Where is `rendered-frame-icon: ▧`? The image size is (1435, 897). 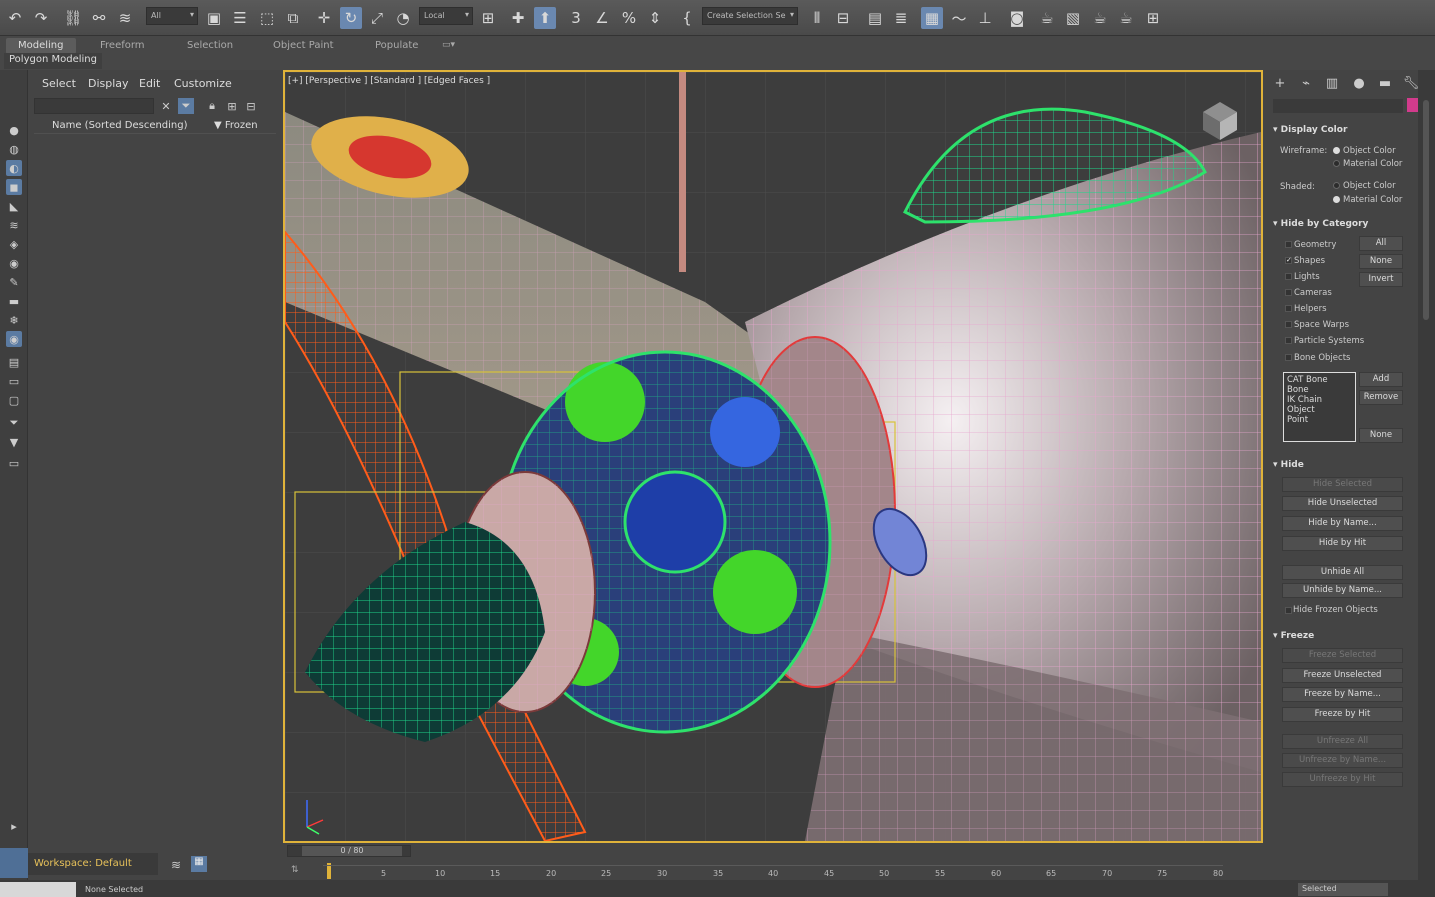 rendered-frame-icon: ▧ is located at coordinates (1073, 18).